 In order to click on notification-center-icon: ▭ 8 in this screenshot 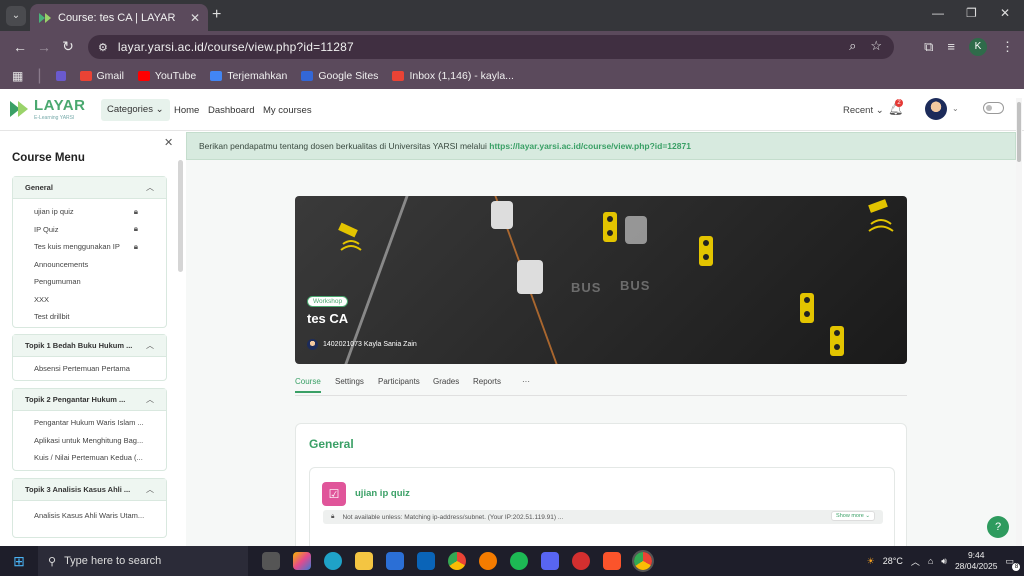, I will do `click(1013, 563)`.